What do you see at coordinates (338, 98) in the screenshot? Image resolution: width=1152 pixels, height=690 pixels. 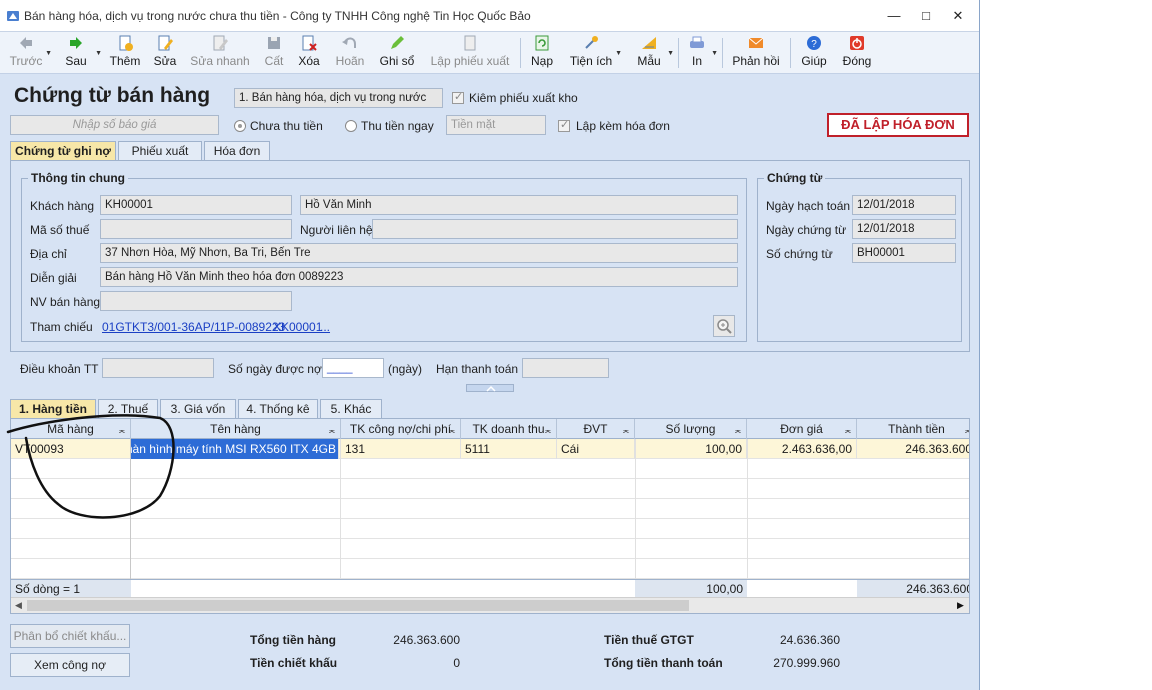 I see `voucher-type-select: 1. Bán hàng hóa, dịch vụ trong nước` at bounding box center [338, 98].